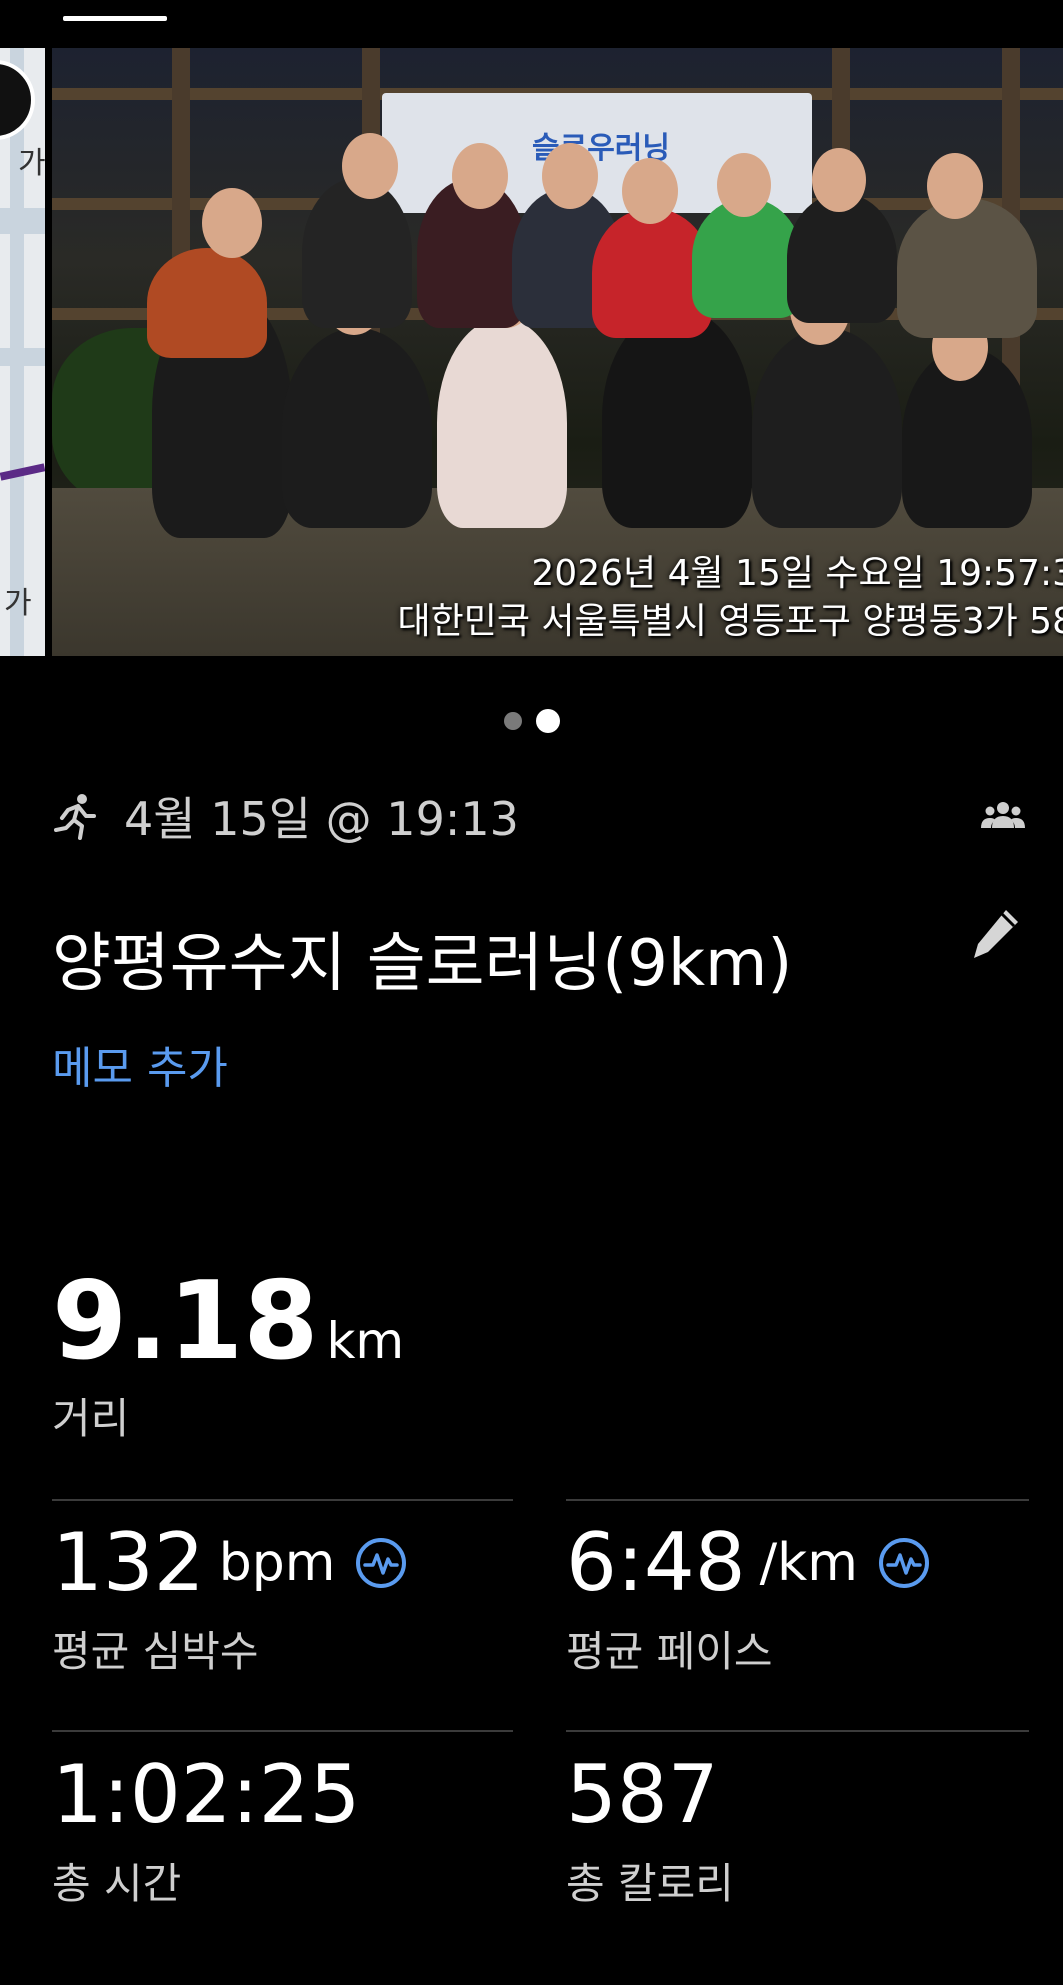 This screenshot has height=1985, width=1063. Describe the element at coordinates (650, 1883) in the screenshot. I see `total-calories-label: 총 칼로리` at that location.